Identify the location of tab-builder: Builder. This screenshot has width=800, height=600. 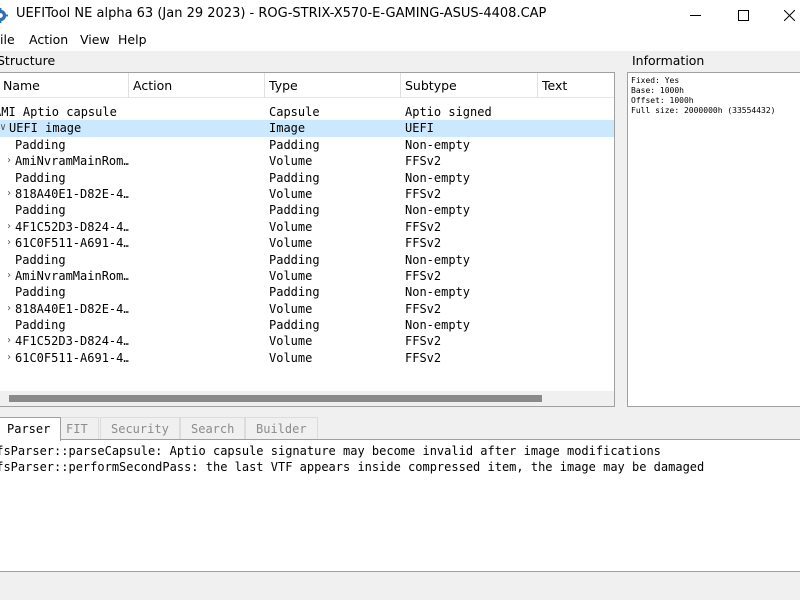
(281, 428).